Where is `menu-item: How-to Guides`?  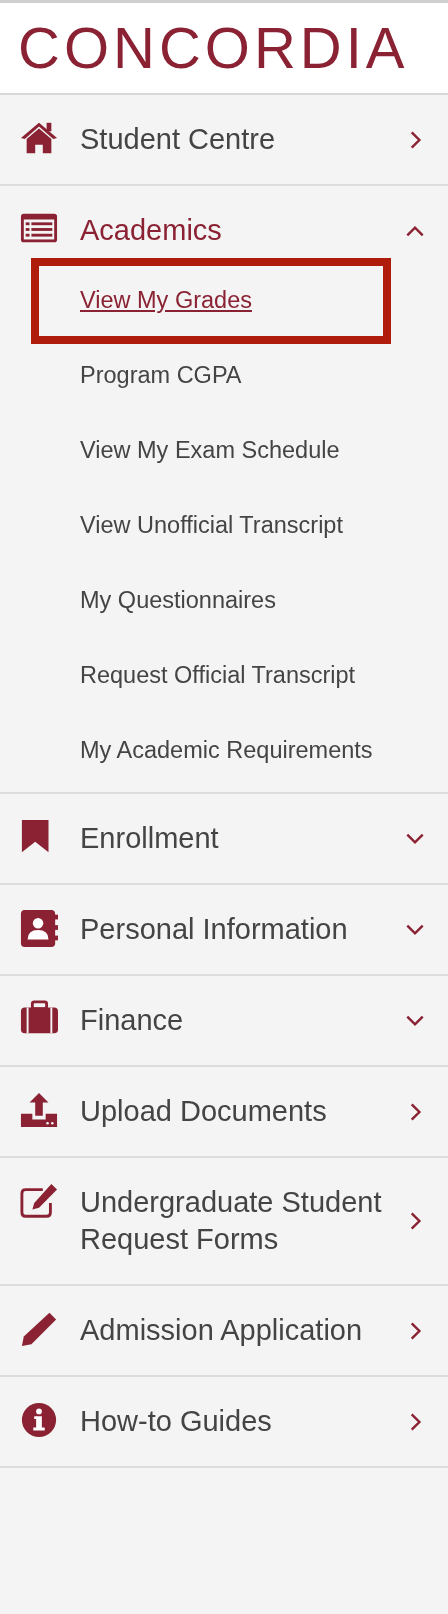 menu-item: How-to Guides is located at coordinates (224, 1421).